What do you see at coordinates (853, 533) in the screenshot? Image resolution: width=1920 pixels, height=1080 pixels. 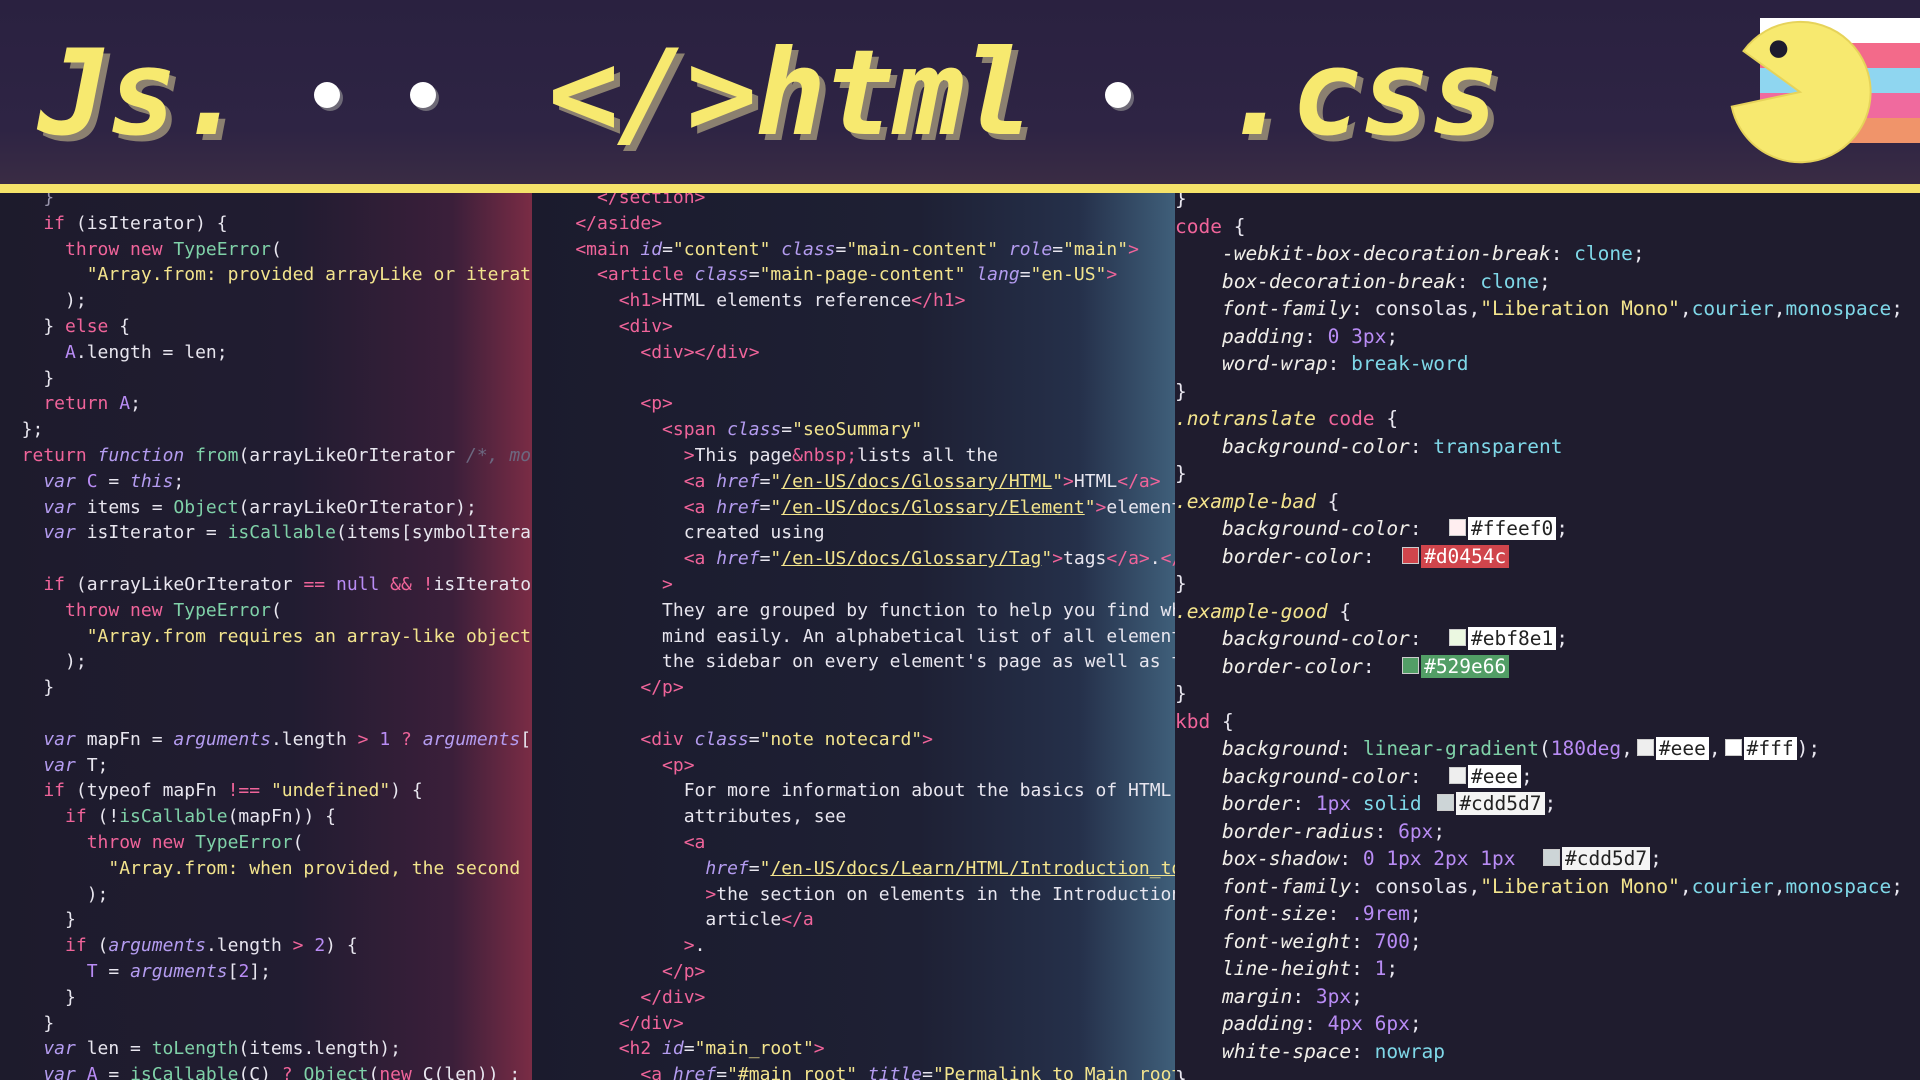 I see `code-line: created using` at bounding box center [853, 533].